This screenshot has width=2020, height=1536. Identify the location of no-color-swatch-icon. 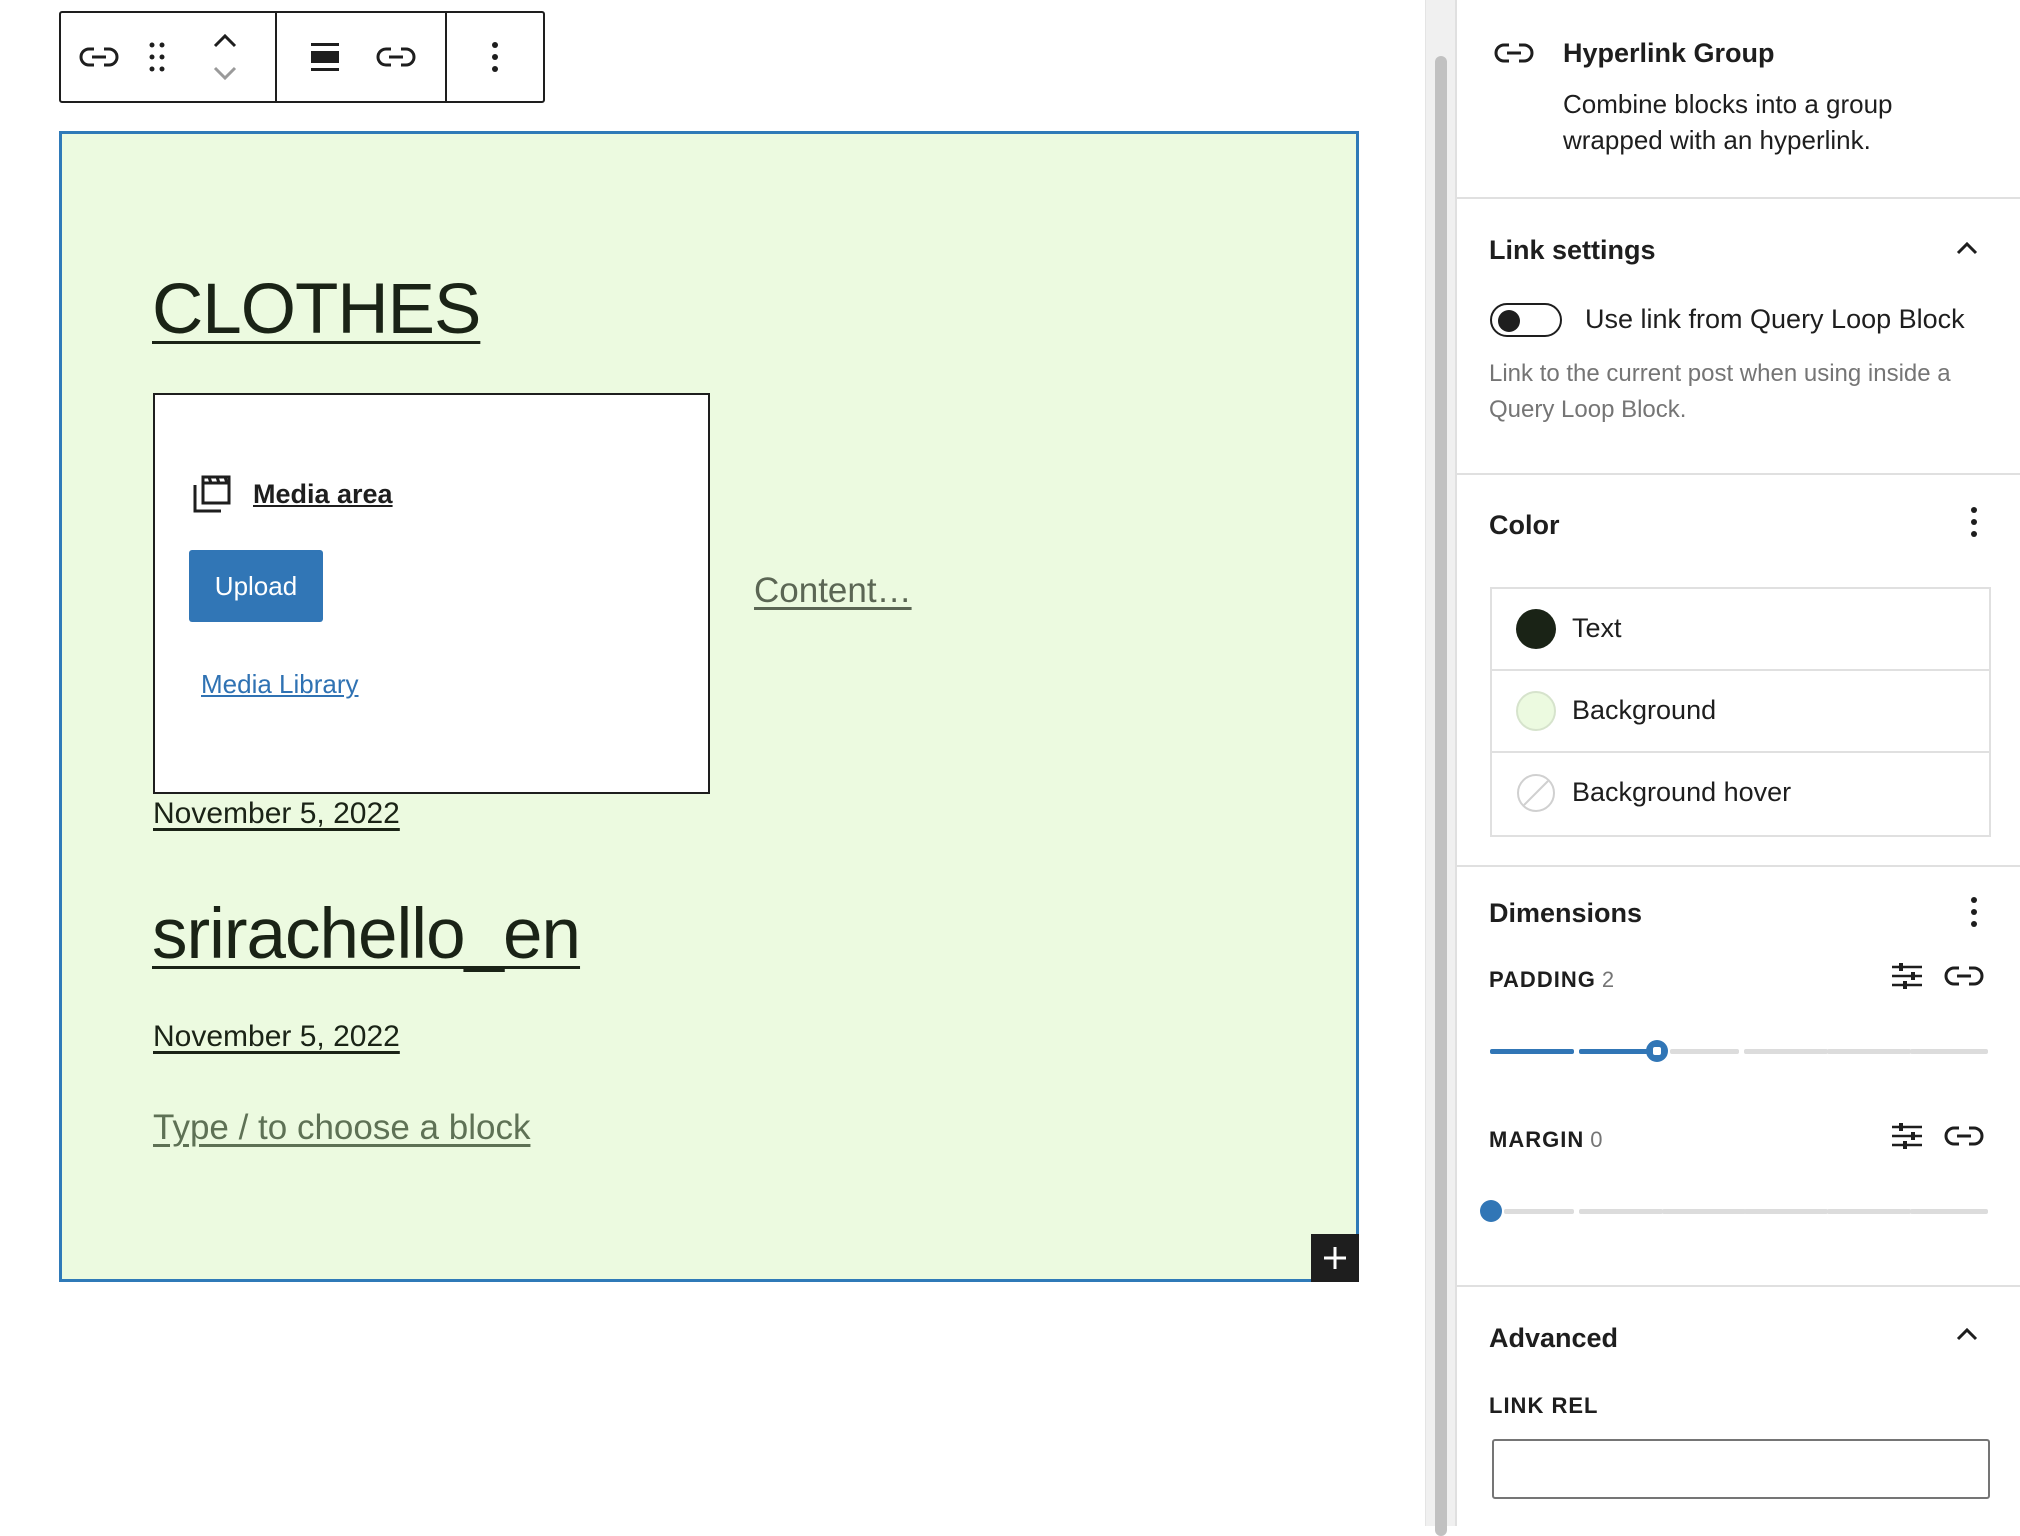
(1536, 793).